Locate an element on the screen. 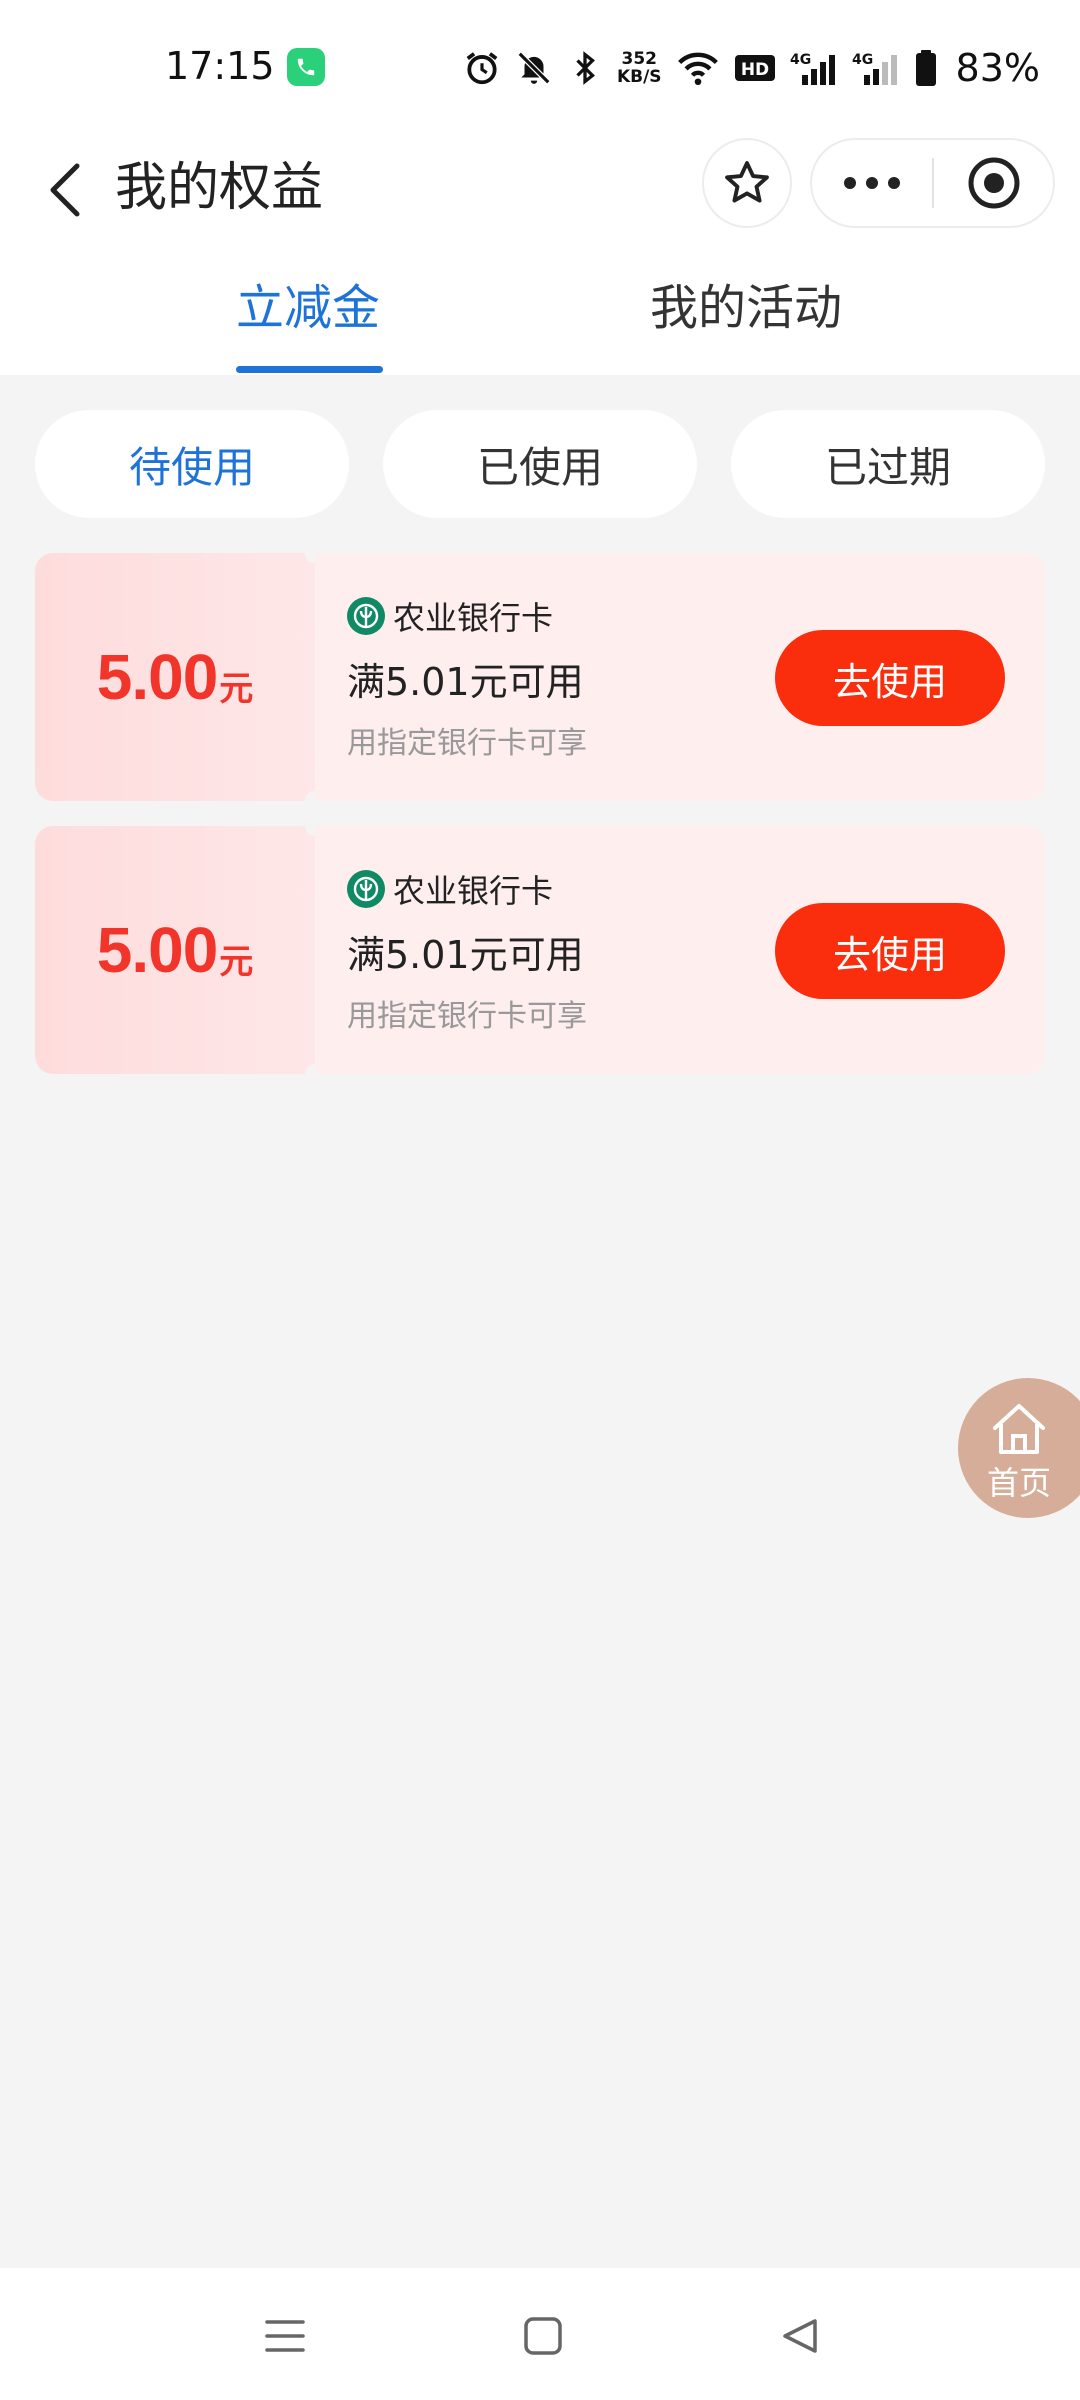  more-button is located at coordinates (872, 183).